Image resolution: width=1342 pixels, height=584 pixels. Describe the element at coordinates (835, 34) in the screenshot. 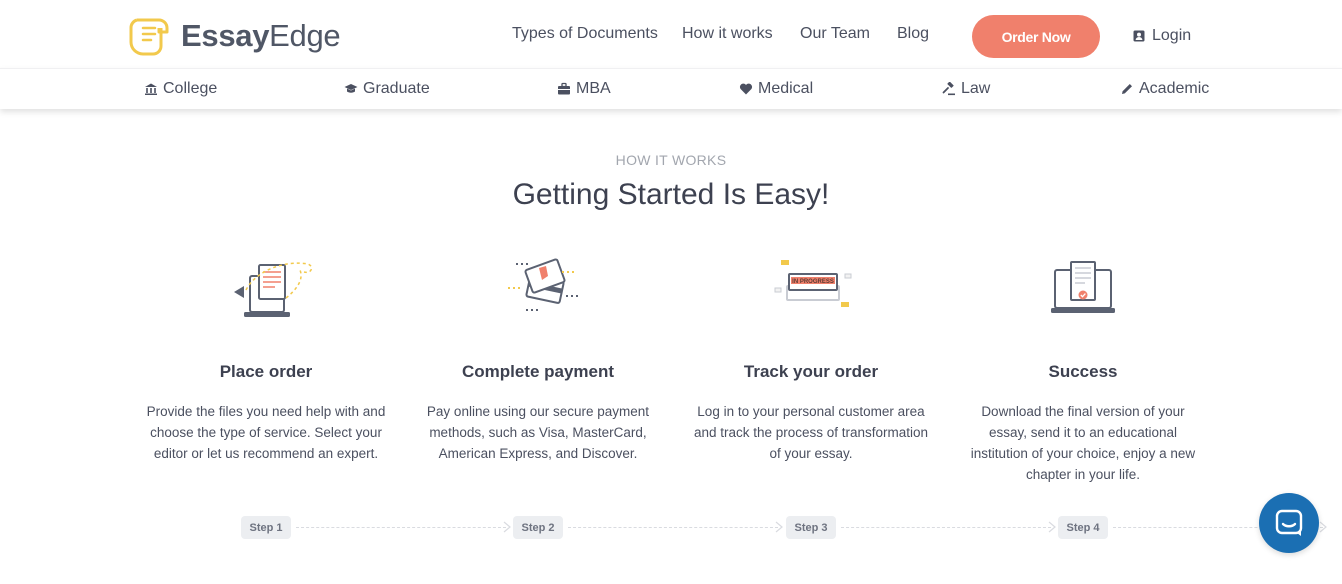

I see `nav-our-team: Our Team` at that location.